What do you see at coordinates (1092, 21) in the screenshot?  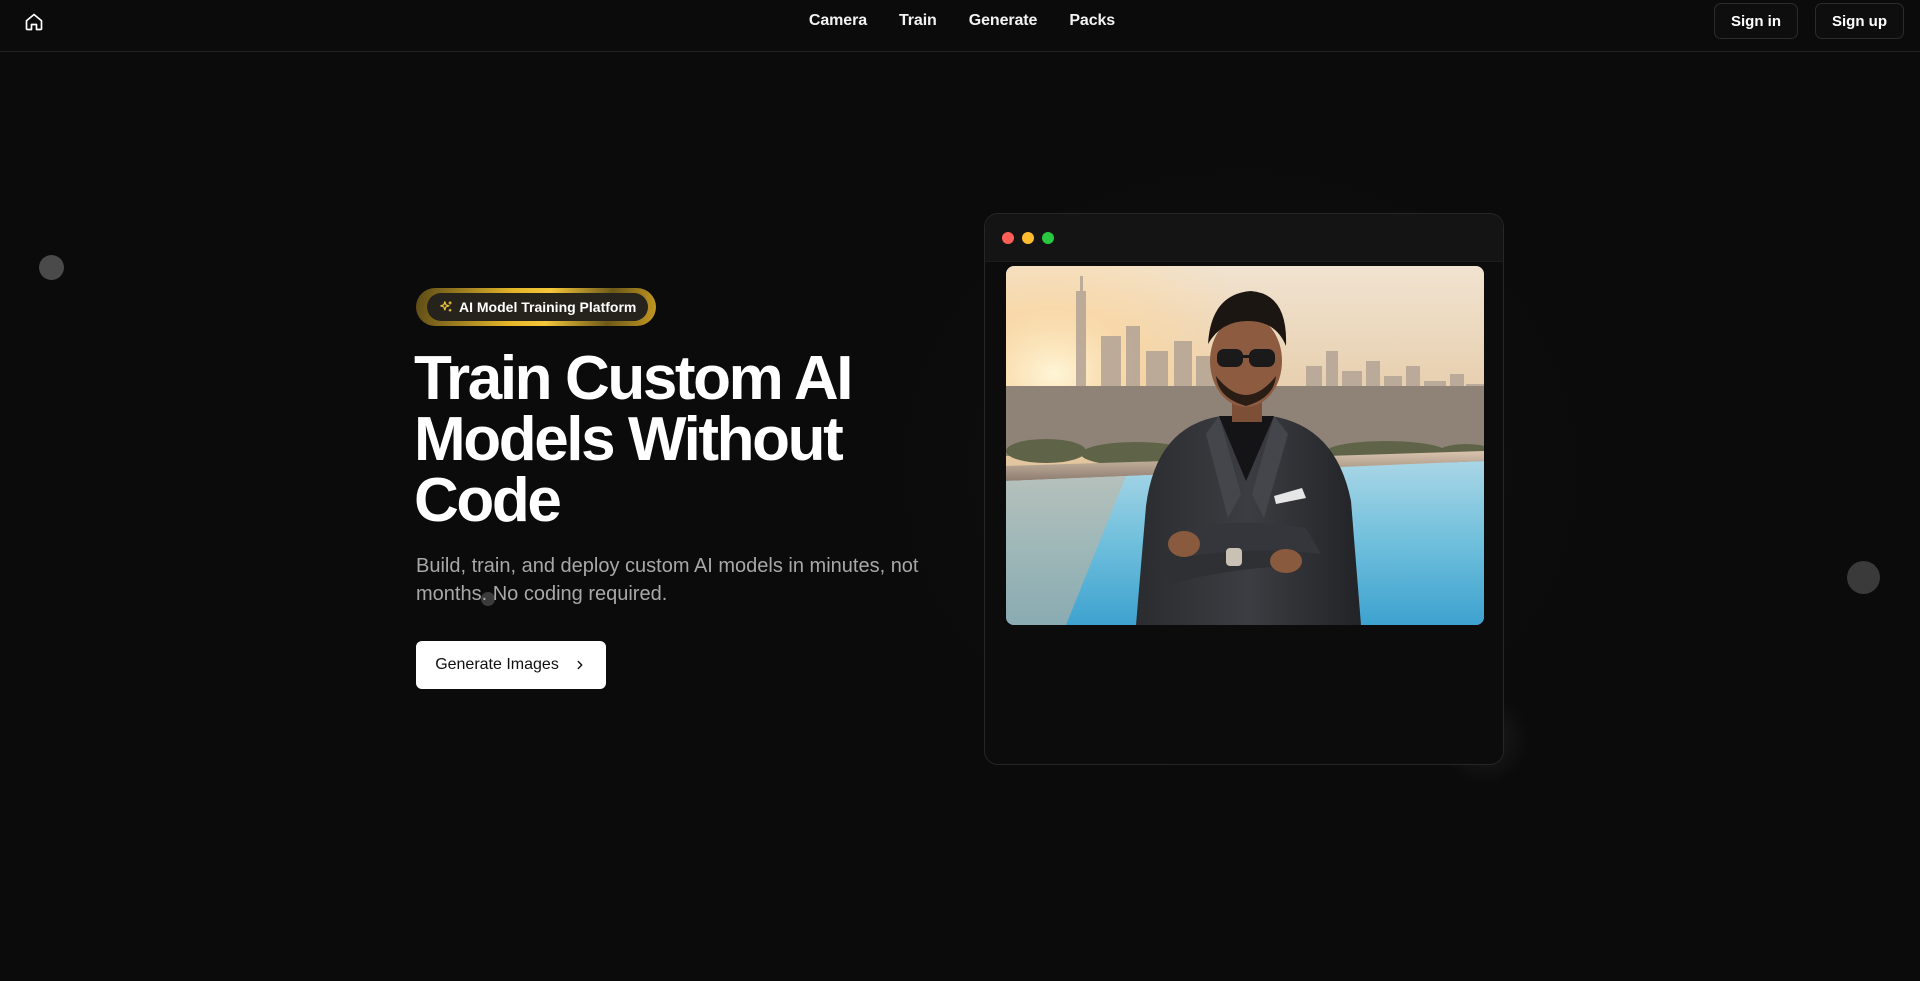 I see `nav-link-packs: Packs` at bounding box center [1092, 21].